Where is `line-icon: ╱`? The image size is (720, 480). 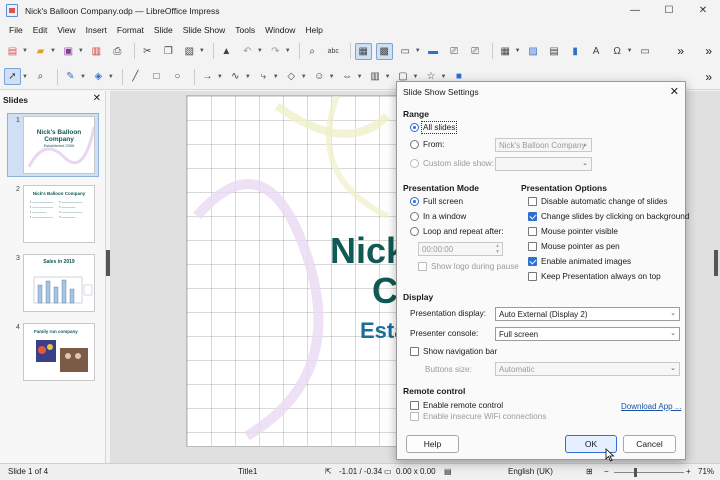 line-icon: ╱ is located at coordinates (135, 76).